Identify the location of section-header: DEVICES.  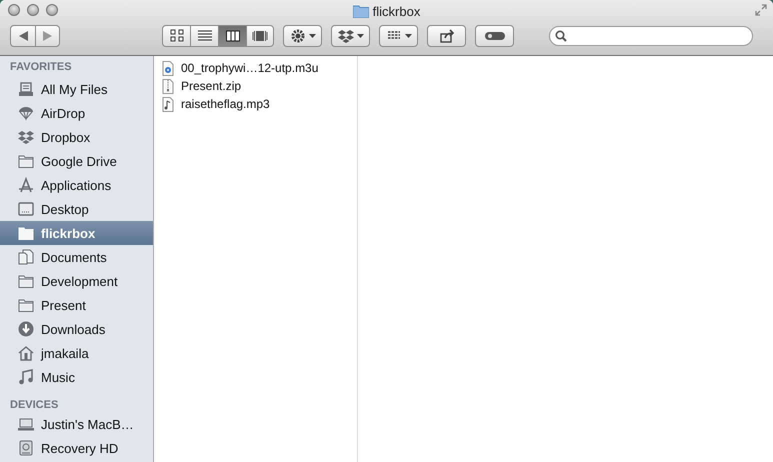
(34, 405).